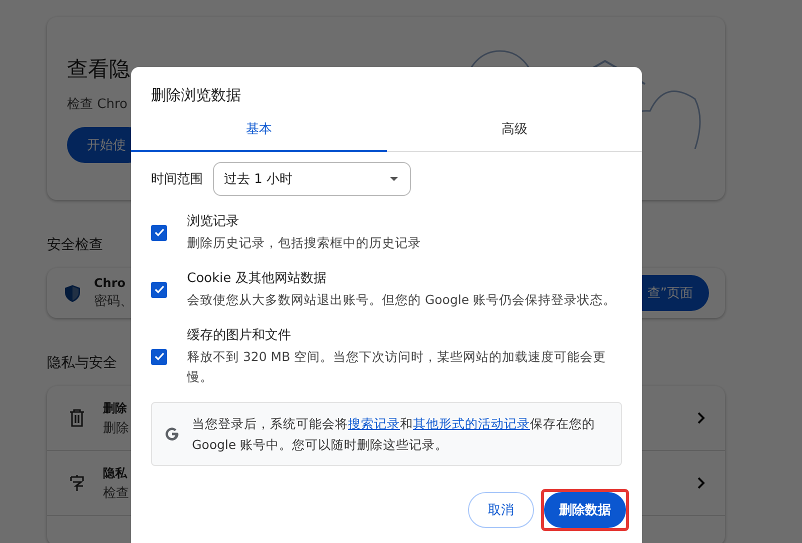 Image resolution: width=802 pixels, height=543 pixels. Describe the element at coordinates (72, 293) in the screenshot. I see `shield-icon` at that location.